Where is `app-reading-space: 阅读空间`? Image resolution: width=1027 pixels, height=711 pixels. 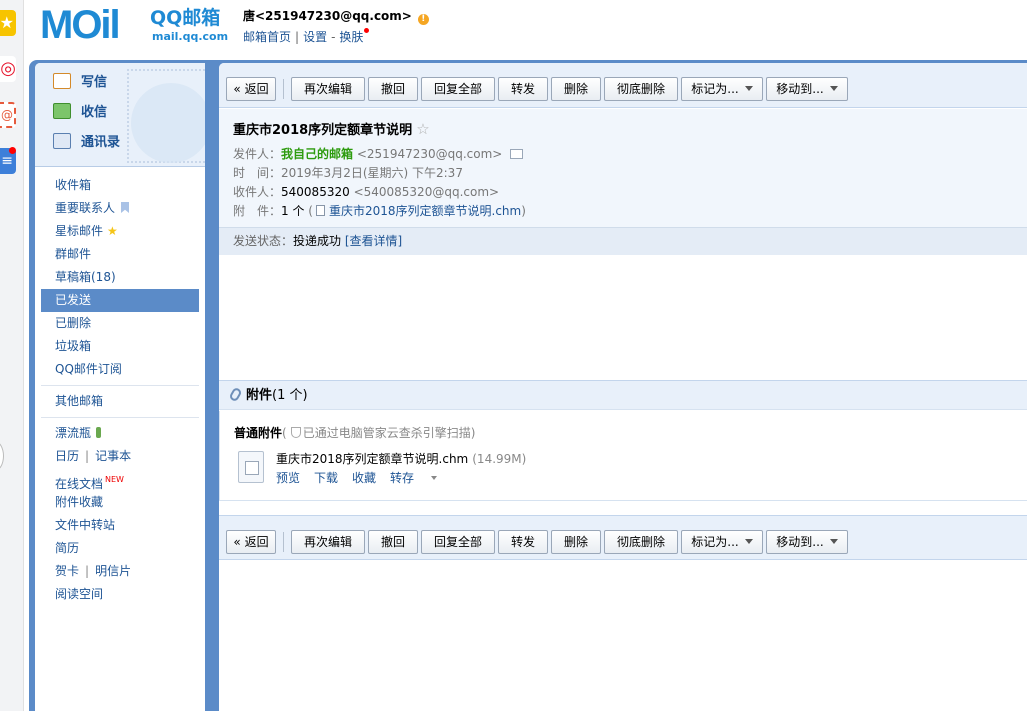 app-reading-space: 阅读空间 is located at coordinates (120, 594).